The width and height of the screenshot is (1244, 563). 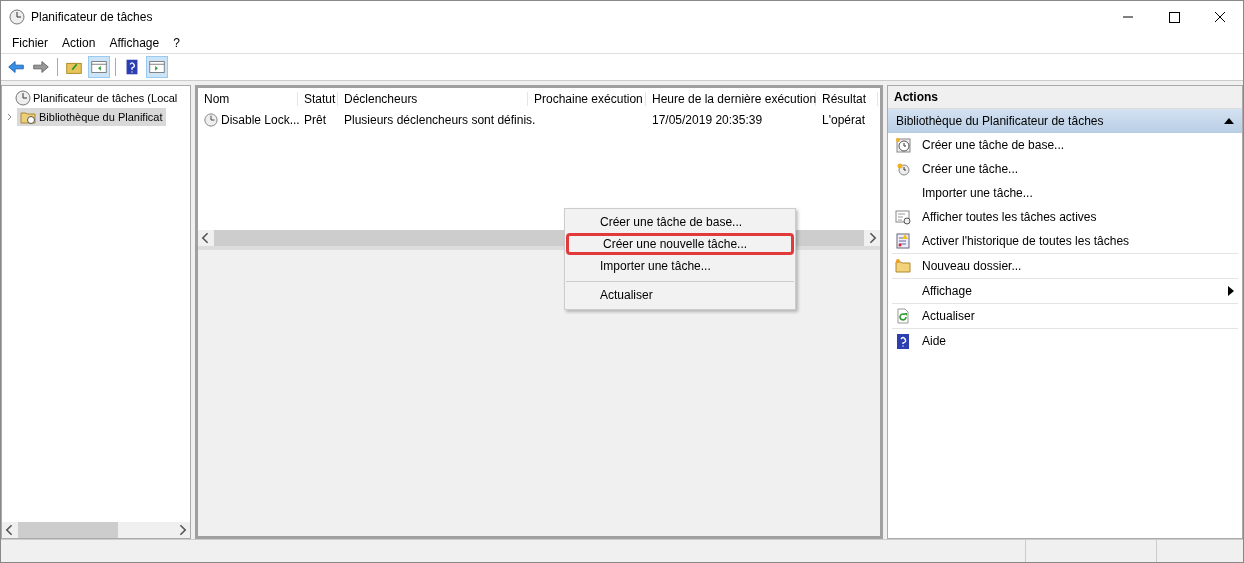 What do you see at coordinates (101, 116) in the screenshot?
I see `tree-item-label: Bibliothèque du Planificat` at bounding box center [101, 116].